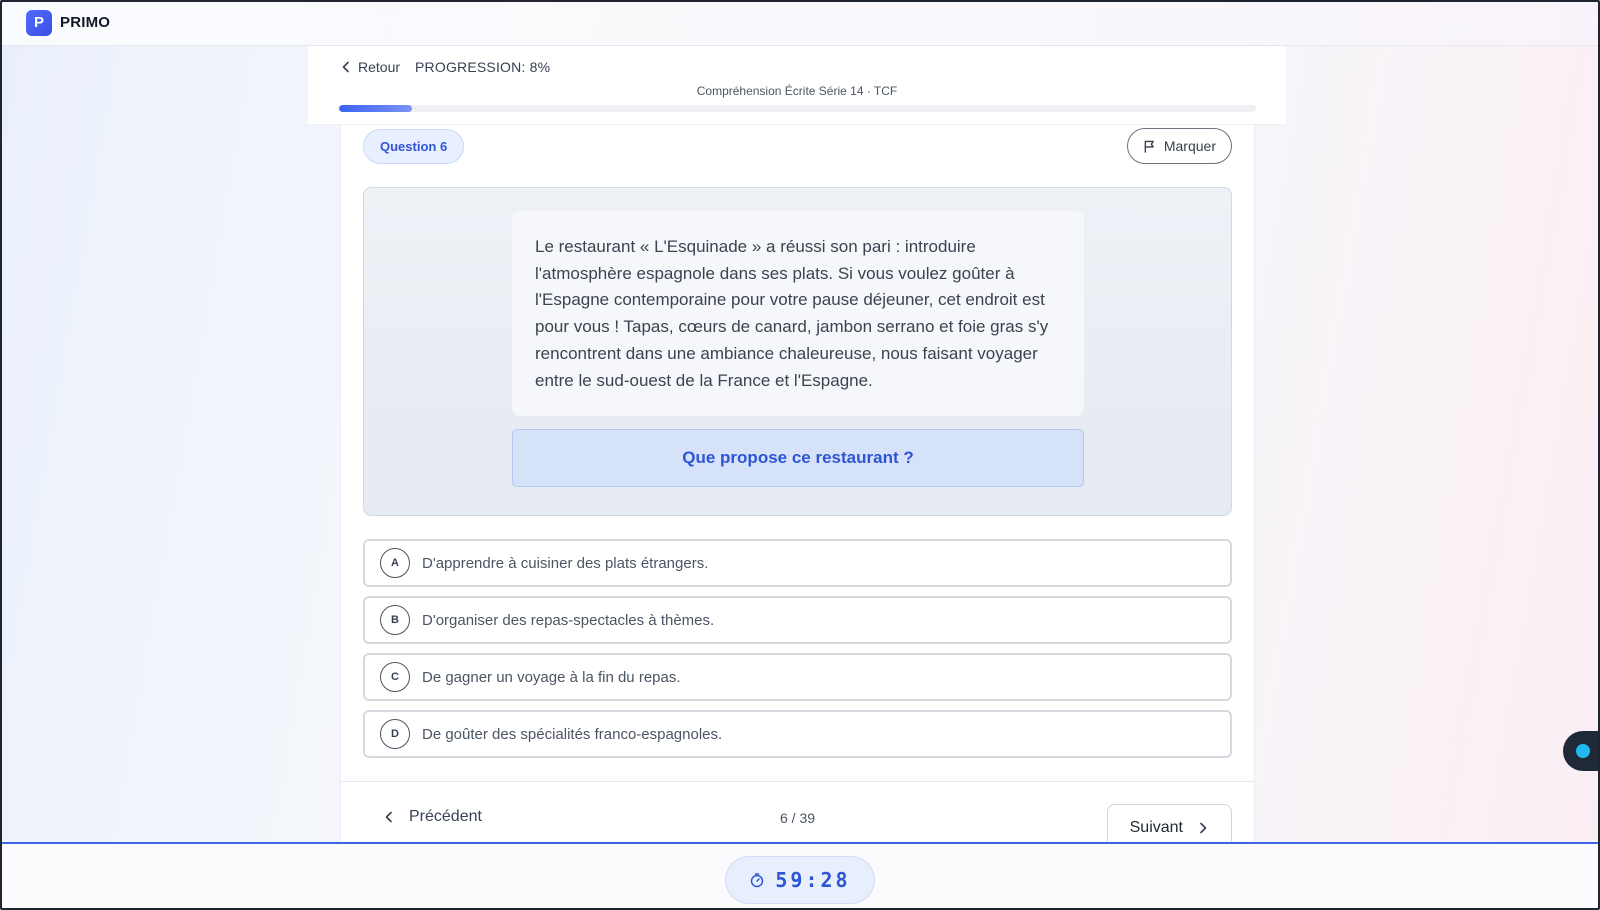 The height and width of the screenshot is (910, 1600). Describe the element at coordinates (376, 108) in the screenshot. I see `progress-bar-fill` at that location.